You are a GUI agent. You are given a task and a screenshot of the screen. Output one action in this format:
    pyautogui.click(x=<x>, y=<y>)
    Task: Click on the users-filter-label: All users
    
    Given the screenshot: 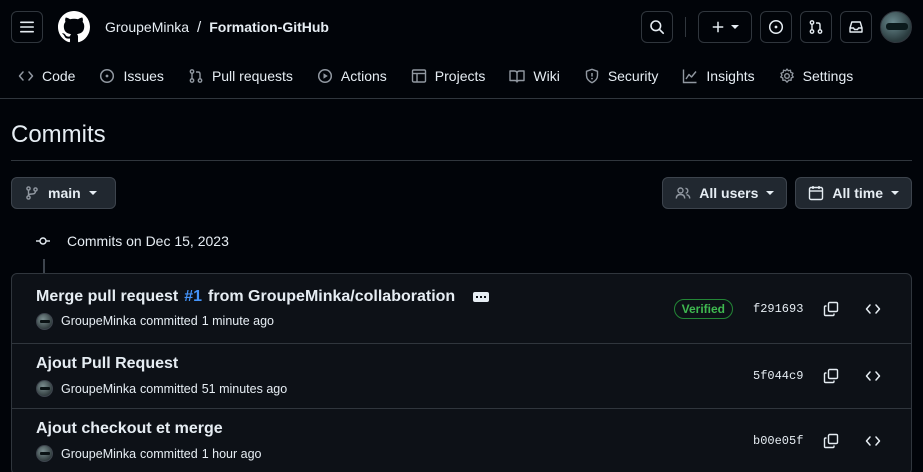 What is the action you would take?
    pyautogui.click(x=729, y=193)
    